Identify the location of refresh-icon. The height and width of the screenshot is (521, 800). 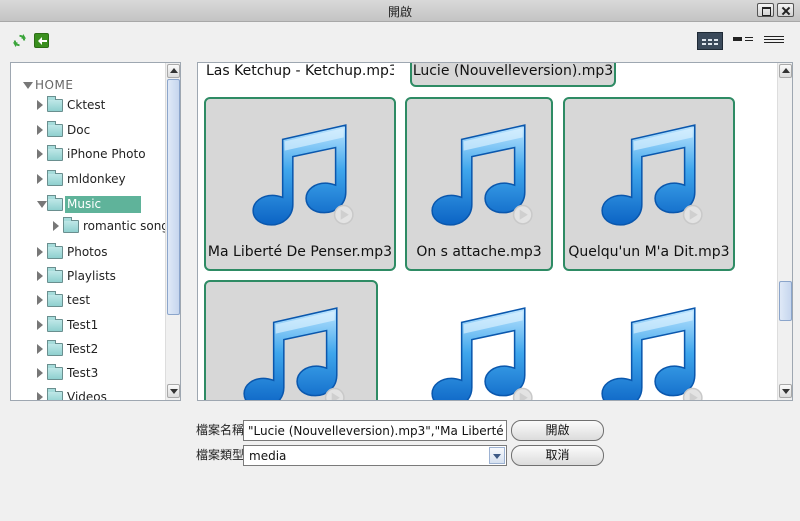
(19, 40).